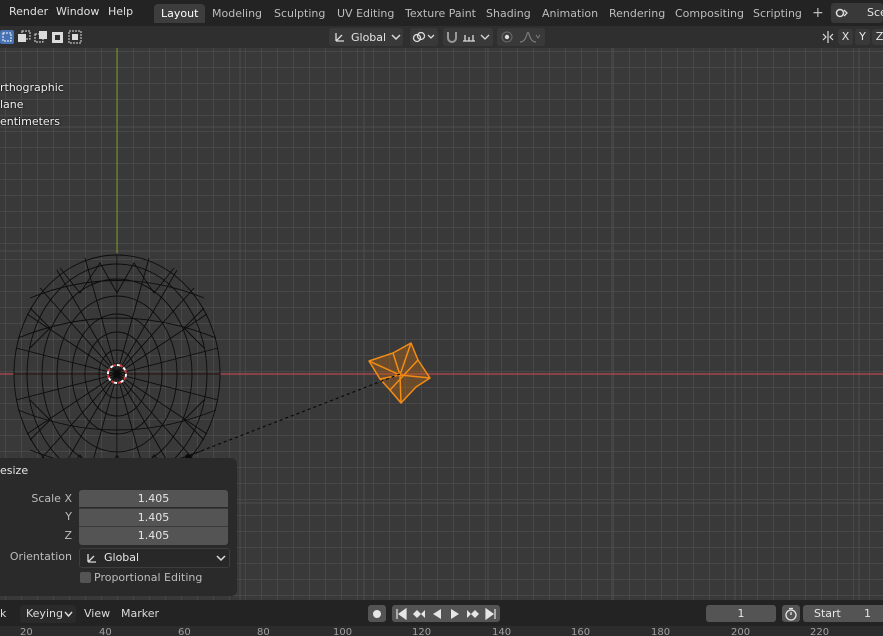 Image resolution: width=883 pixels, height=636 pixels. I want to click on play-button, so click(455, 613).